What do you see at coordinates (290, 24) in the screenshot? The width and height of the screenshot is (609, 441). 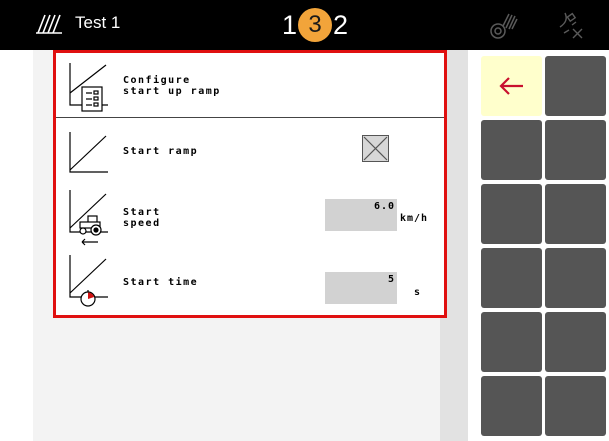 I see `step-left: 1` at bounding box center [290, 24].